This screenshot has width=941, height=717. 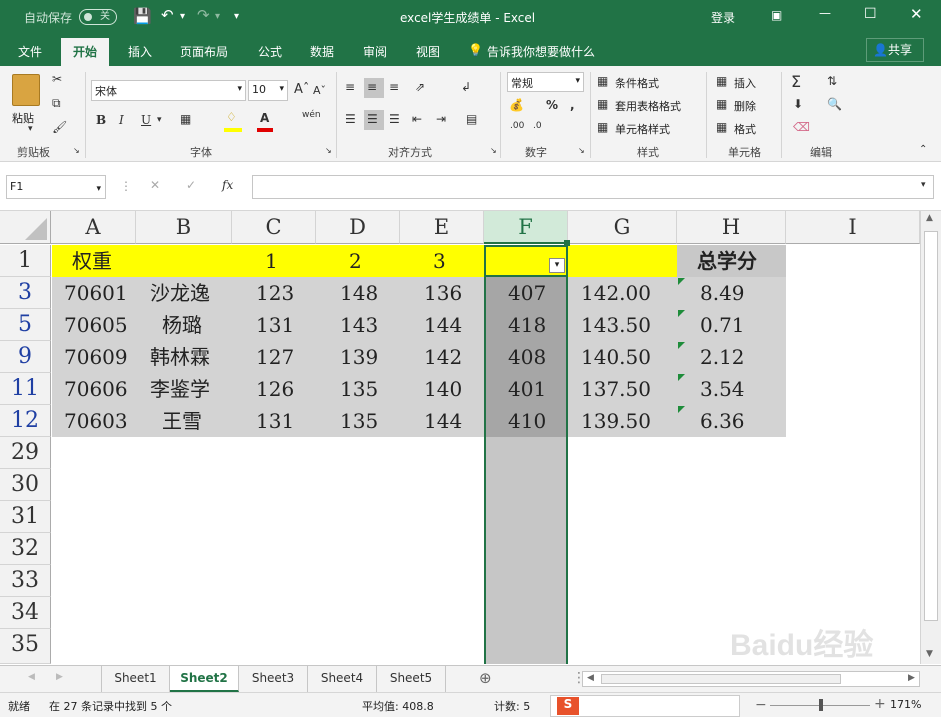 What do you see at coordinates (581, 150) in the screenshot?
I see `number-launcher-icon: ↘` at bounding box center [581, 150].